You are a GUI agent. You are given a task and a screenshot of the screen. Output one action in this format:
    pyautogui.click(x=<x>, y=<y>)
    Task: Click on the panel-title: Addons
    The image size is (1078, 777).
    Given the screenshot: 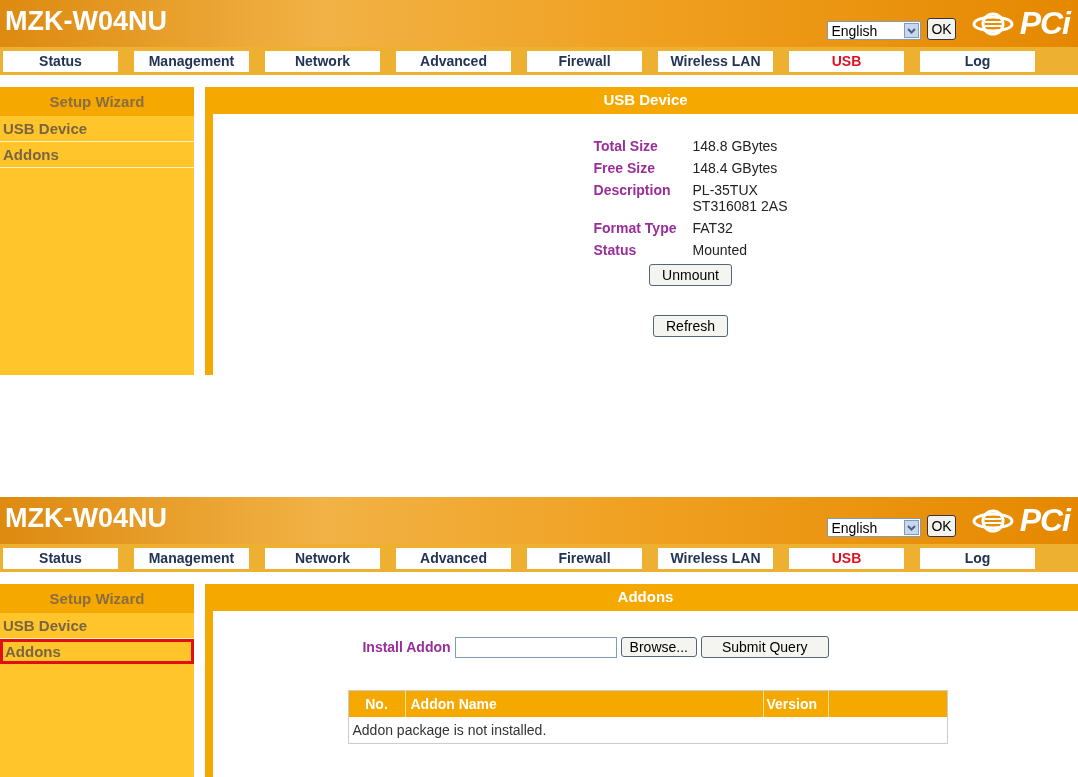 What is the action you would take?
    pyautogui.click(x=645, y=597)
    